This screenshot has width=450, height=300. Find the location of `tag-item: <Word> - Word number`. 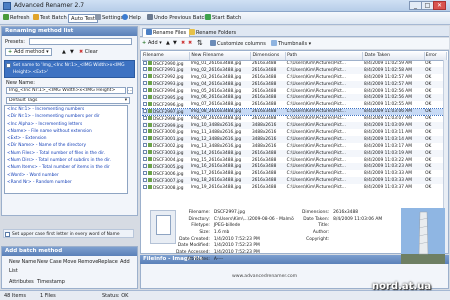

tag-item: <Word> - Word number is located at coordinates (66, 175).